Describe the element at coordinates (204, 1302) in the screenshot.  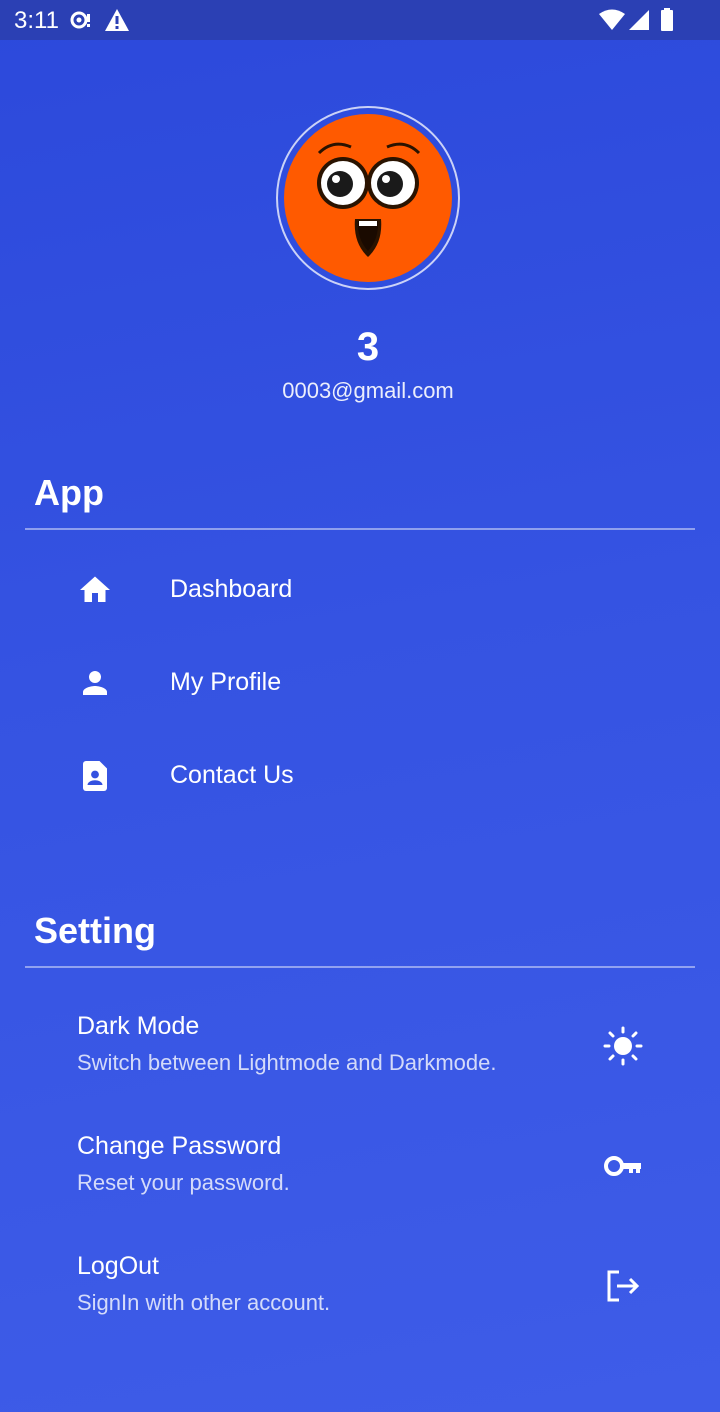
I see `setting-item-subtitle: SignIn with other account.` at that location.